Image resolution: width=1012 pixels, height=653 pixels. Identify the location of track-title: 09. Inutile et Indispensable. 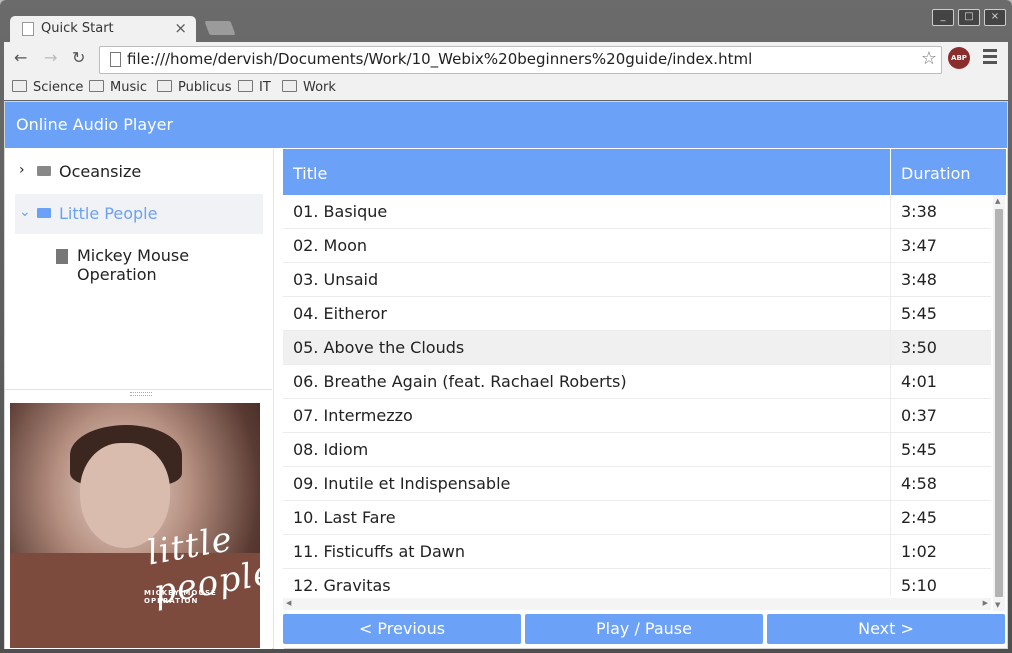
(402, 483).